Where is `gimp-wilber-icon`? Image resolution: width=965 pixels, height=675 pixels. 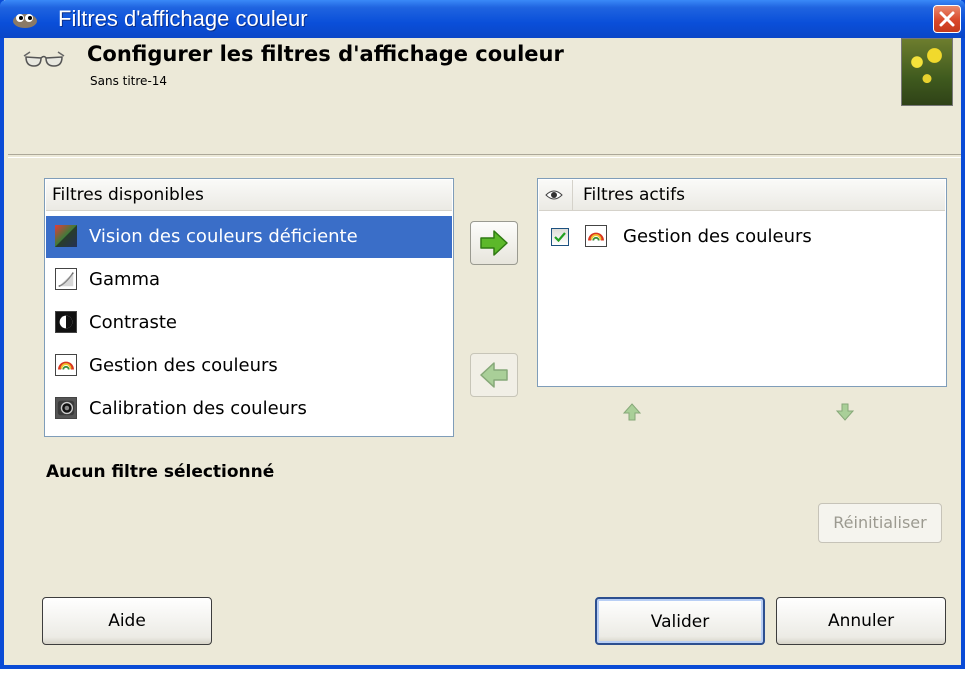
gimp-wilber-icon is located at coordinates (25, 21).